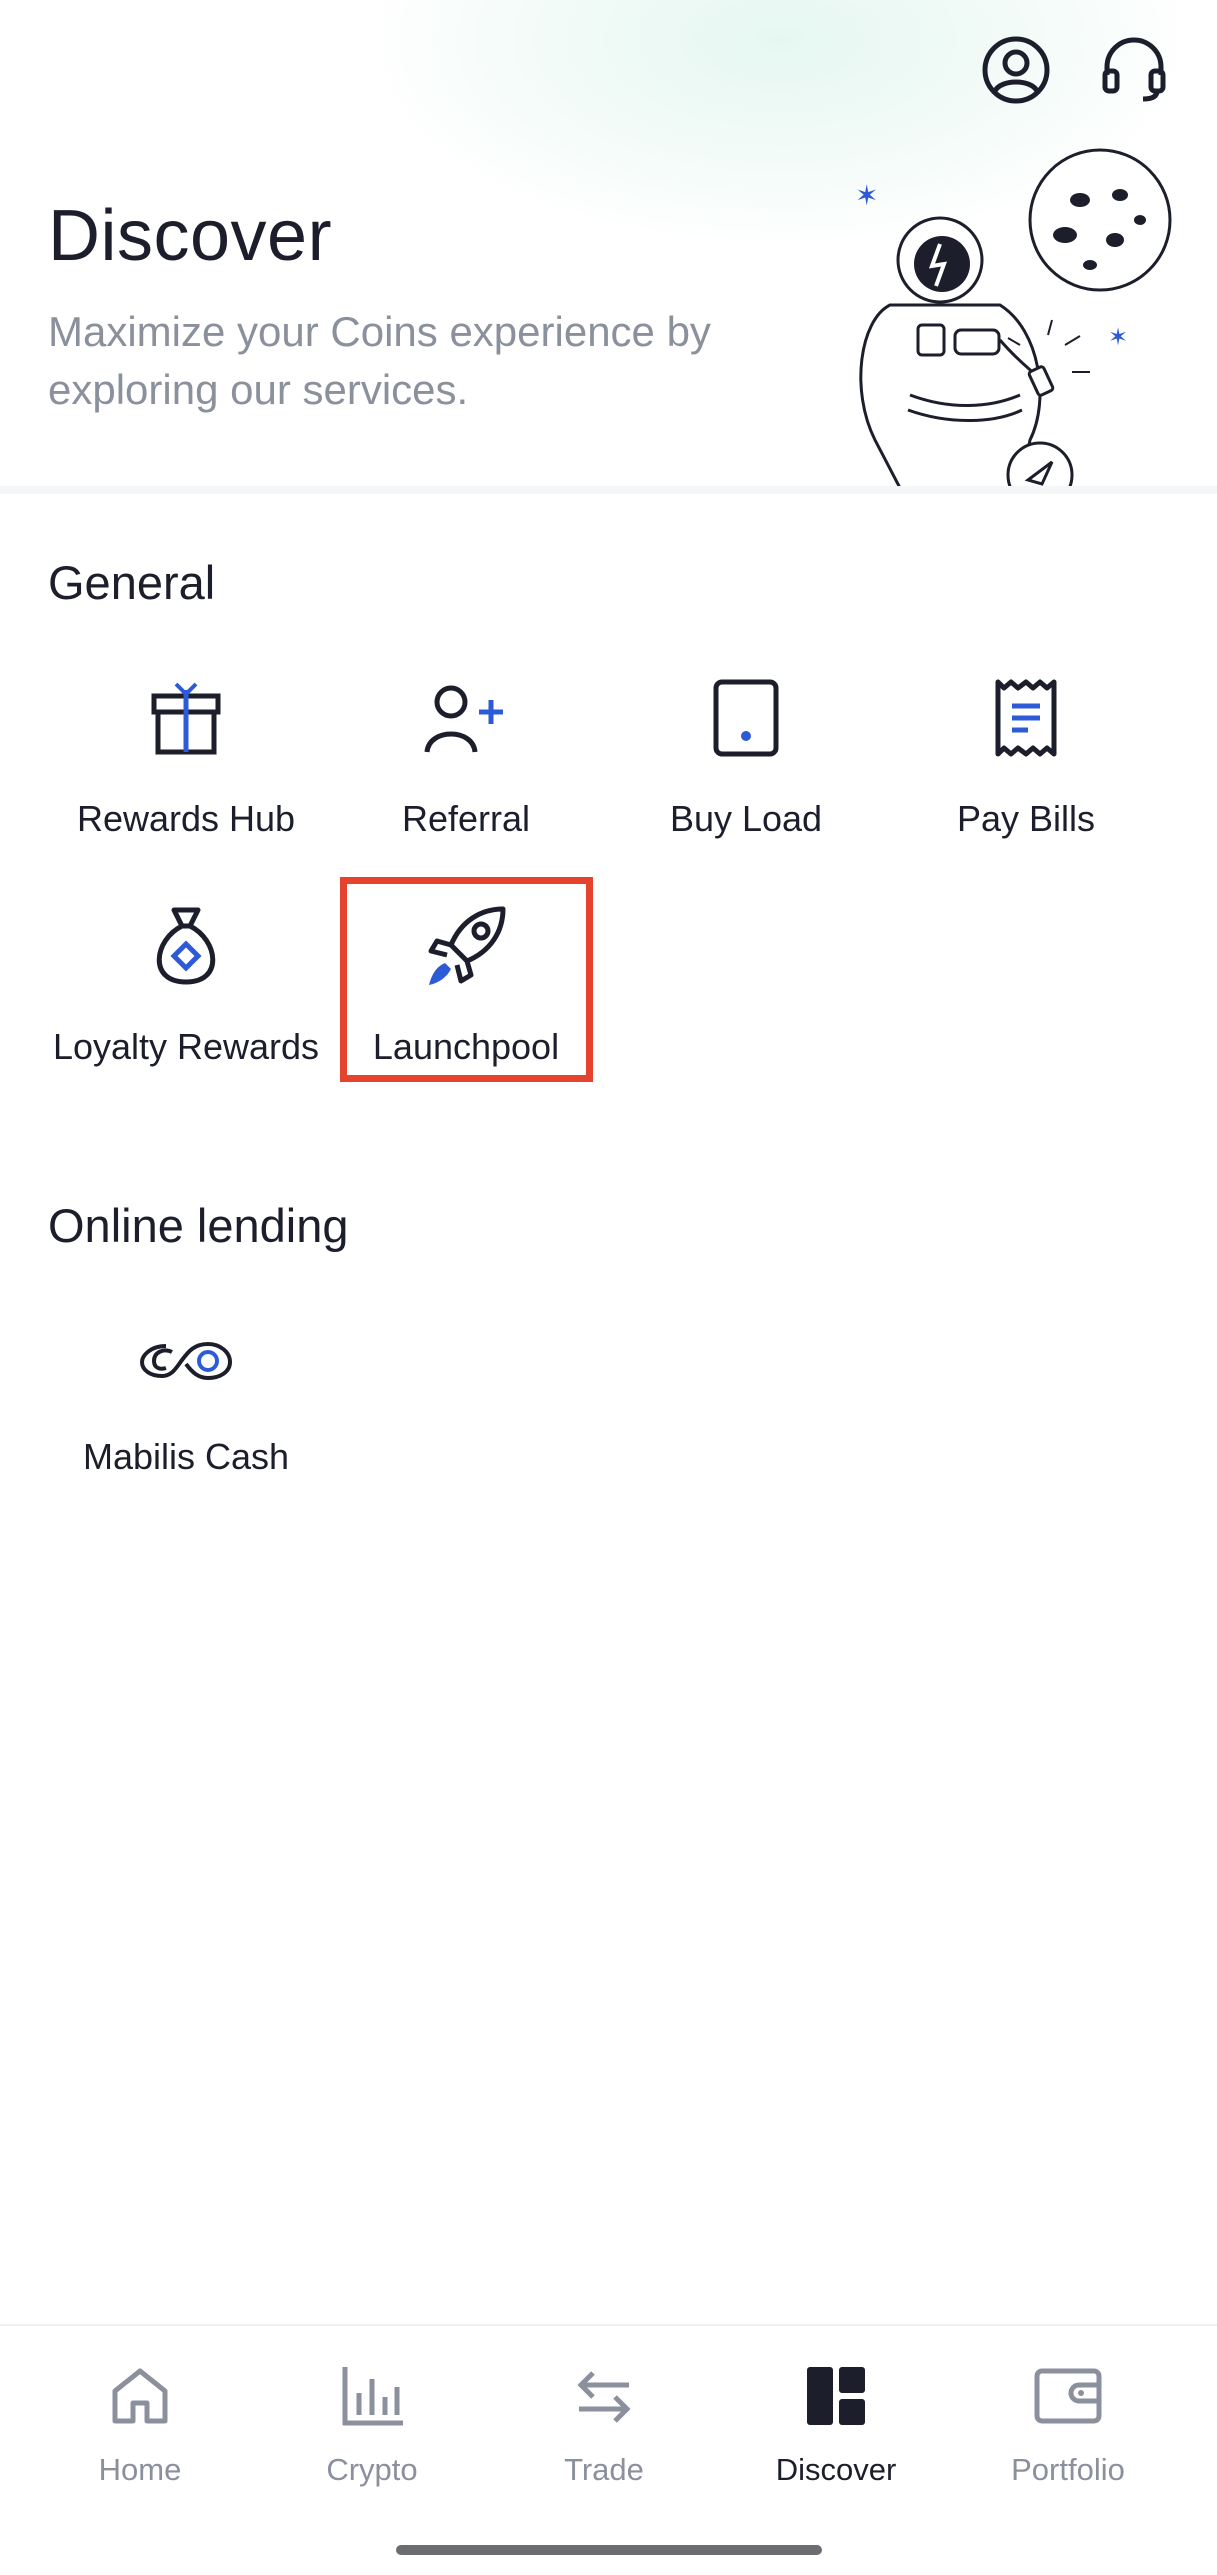 This screenshot has width=1217, height=2575. I want to click on service-tile-pay-bills: Pay Bills, so click(1026, 773).